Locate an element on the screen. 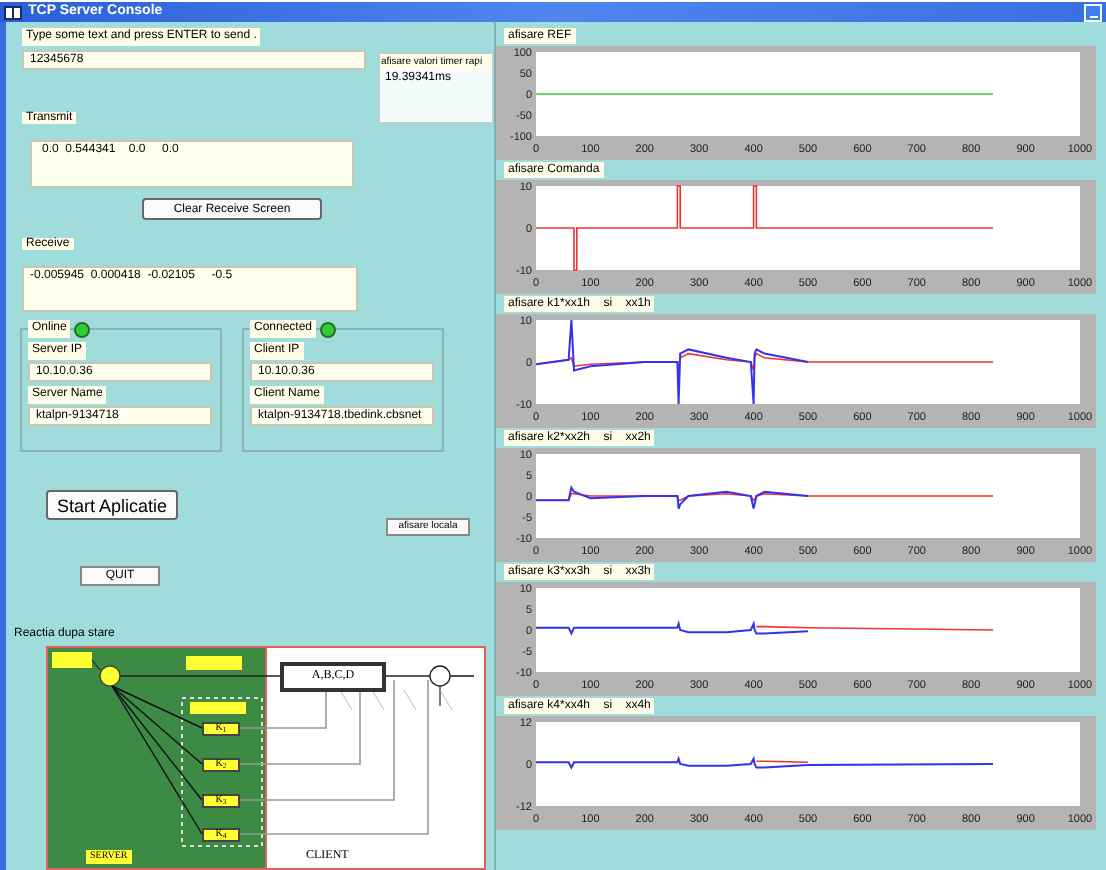 This screenshot has width=1106, height=870. minimize-button is located at coordinates (1093, 12).